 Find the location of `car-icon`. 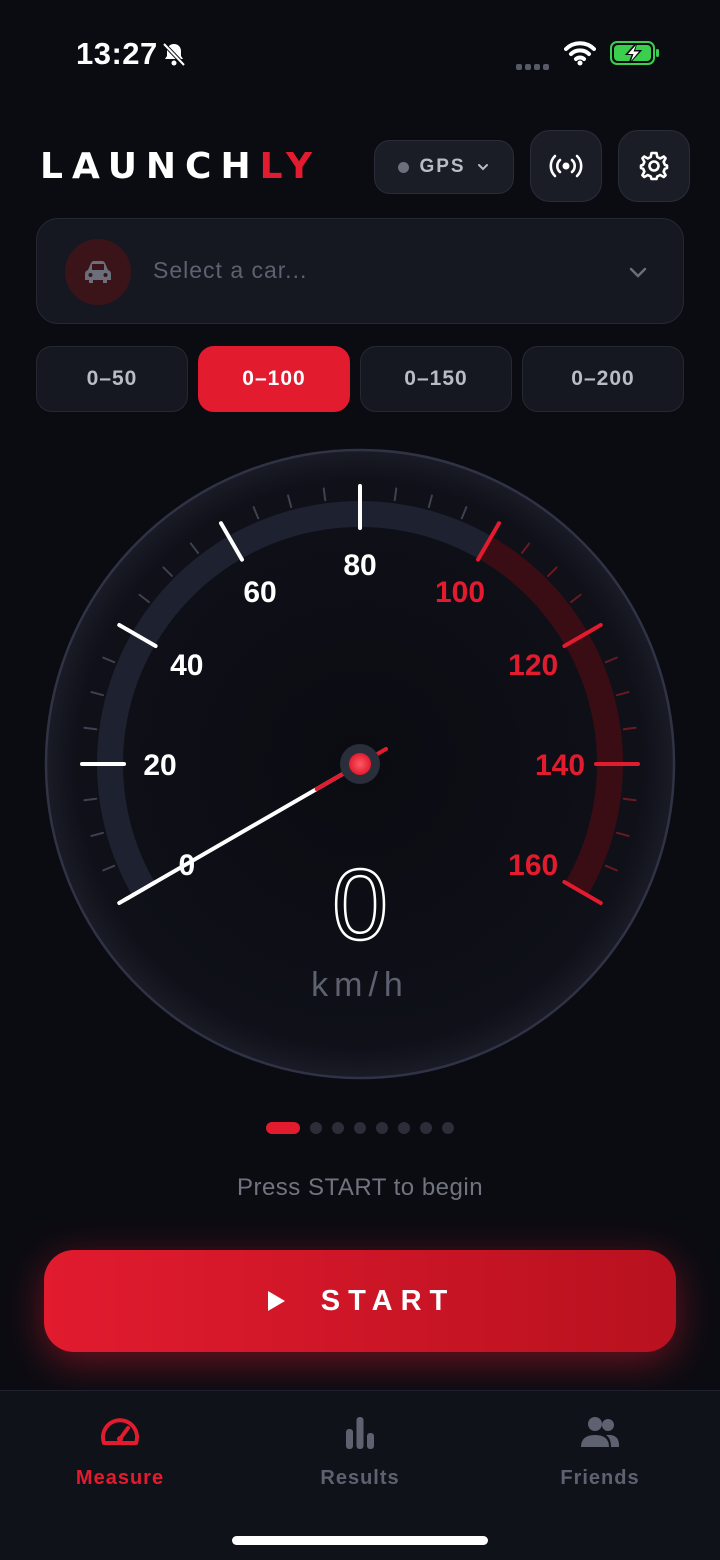

car-icon is located at coordinates (98, 272).